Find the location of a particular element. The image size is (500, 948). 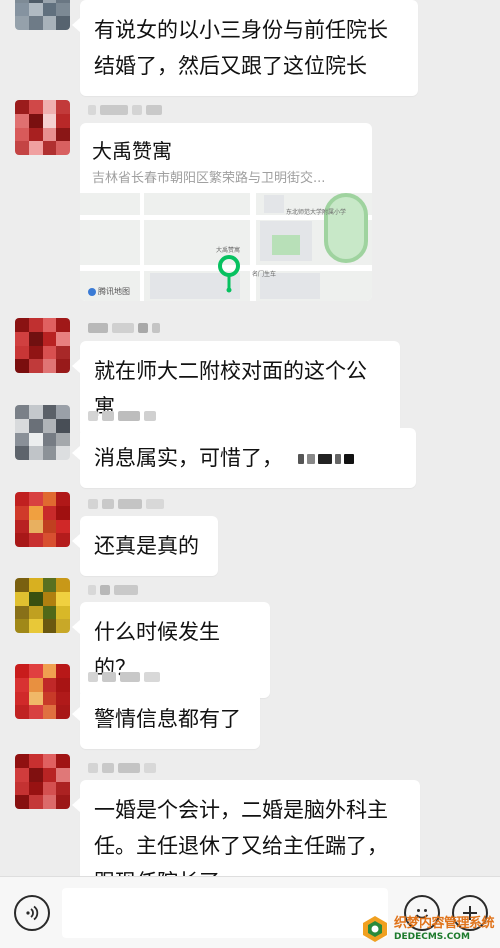

voice-icon is located at coordinates (32, 913).